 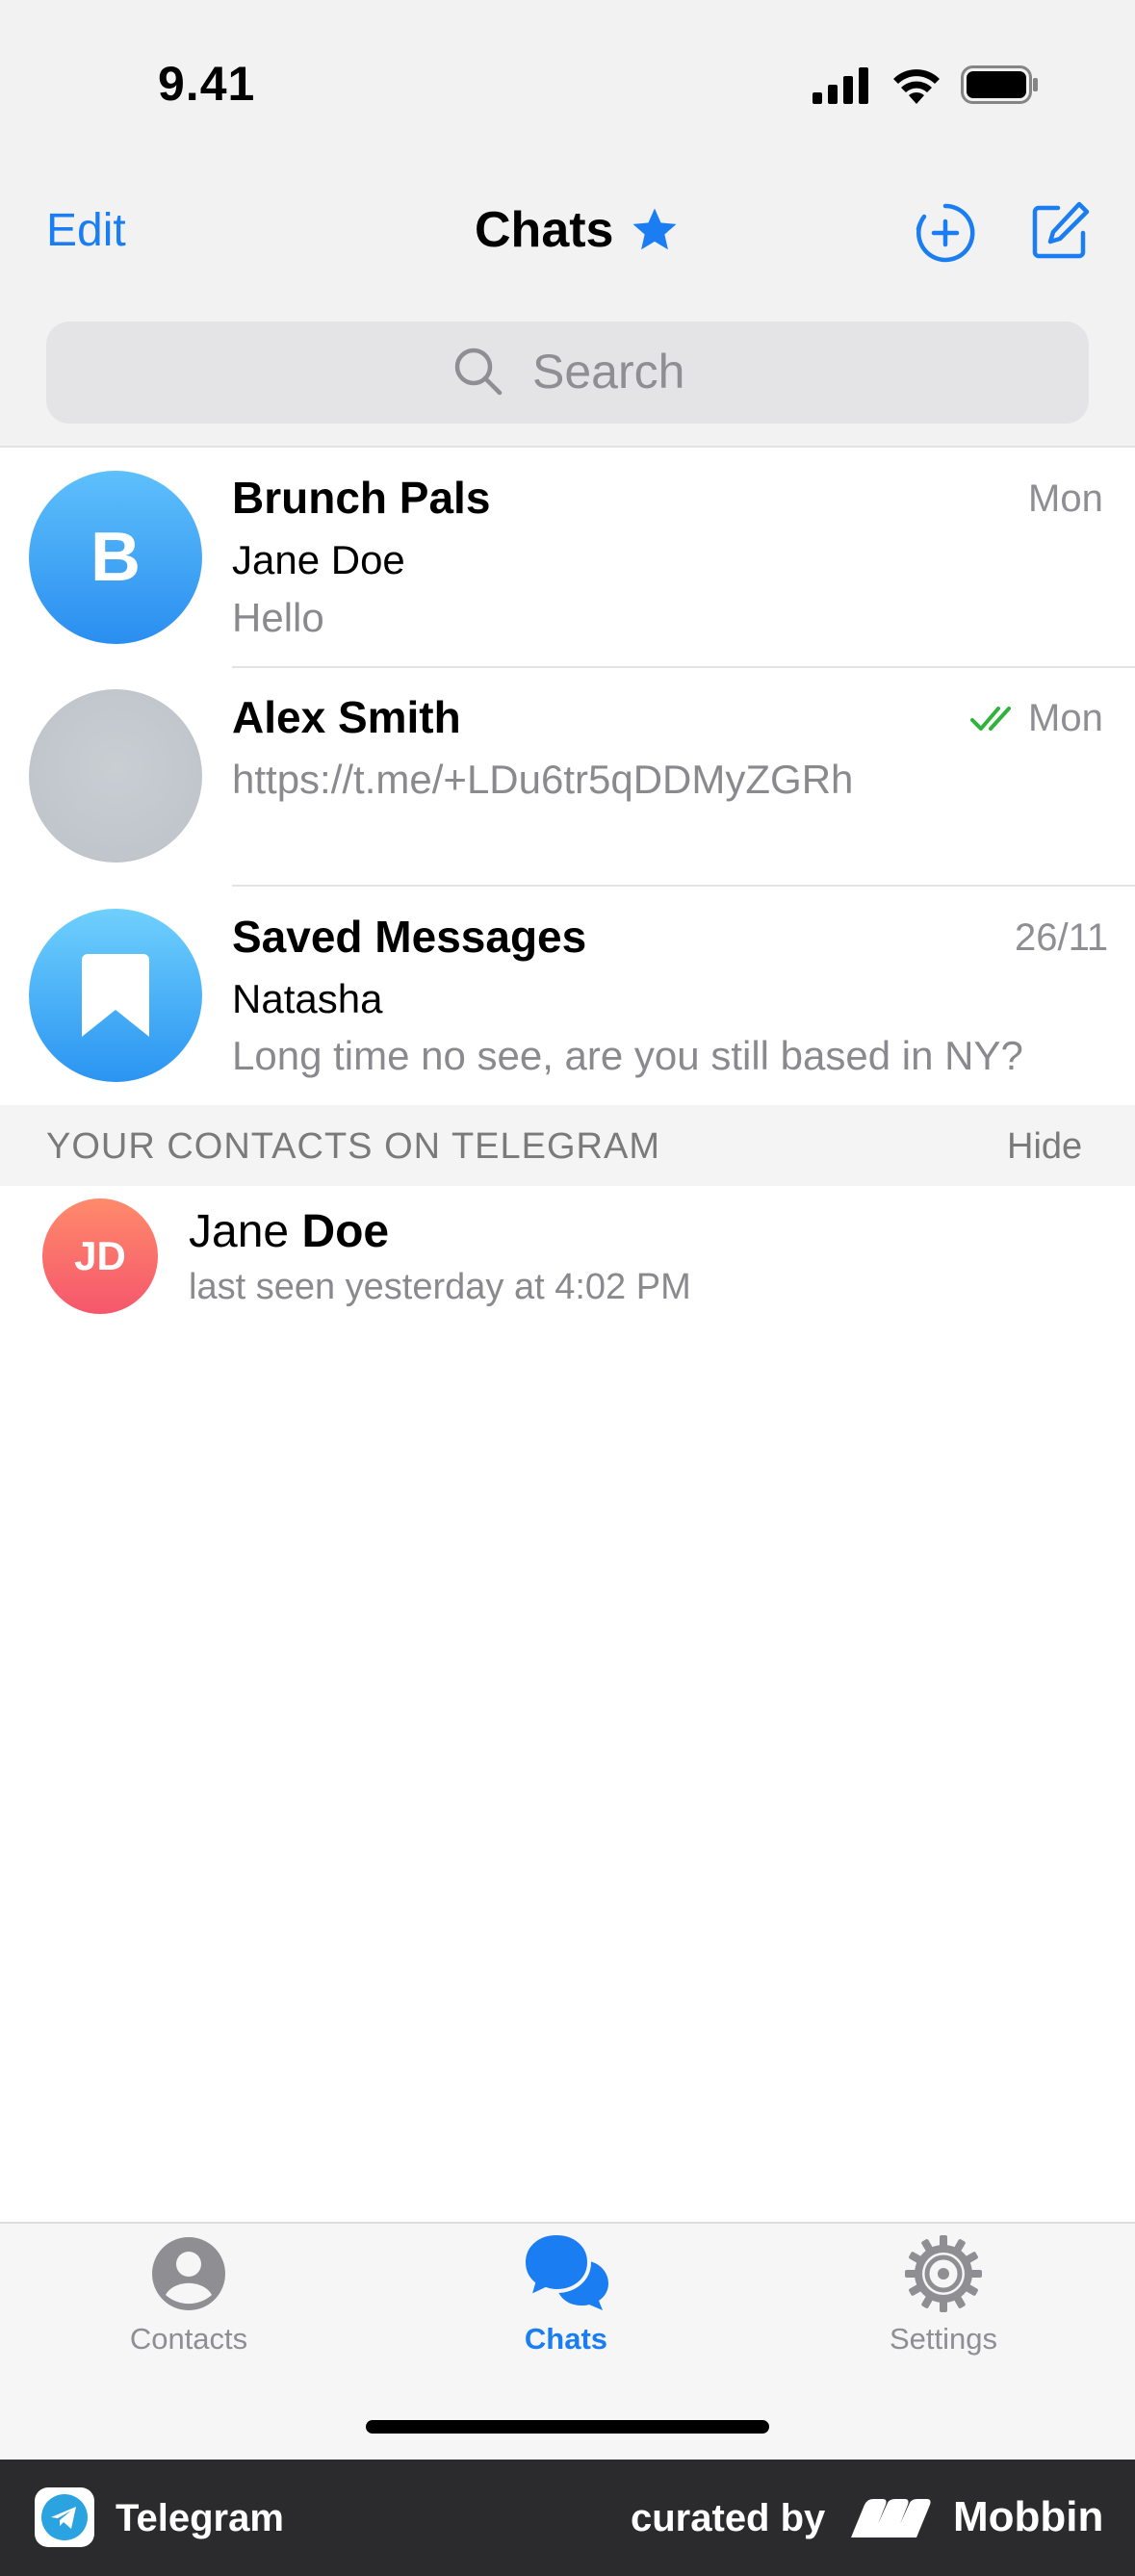 I want to click on status-time: 9.41, so click(x=207, y=84).